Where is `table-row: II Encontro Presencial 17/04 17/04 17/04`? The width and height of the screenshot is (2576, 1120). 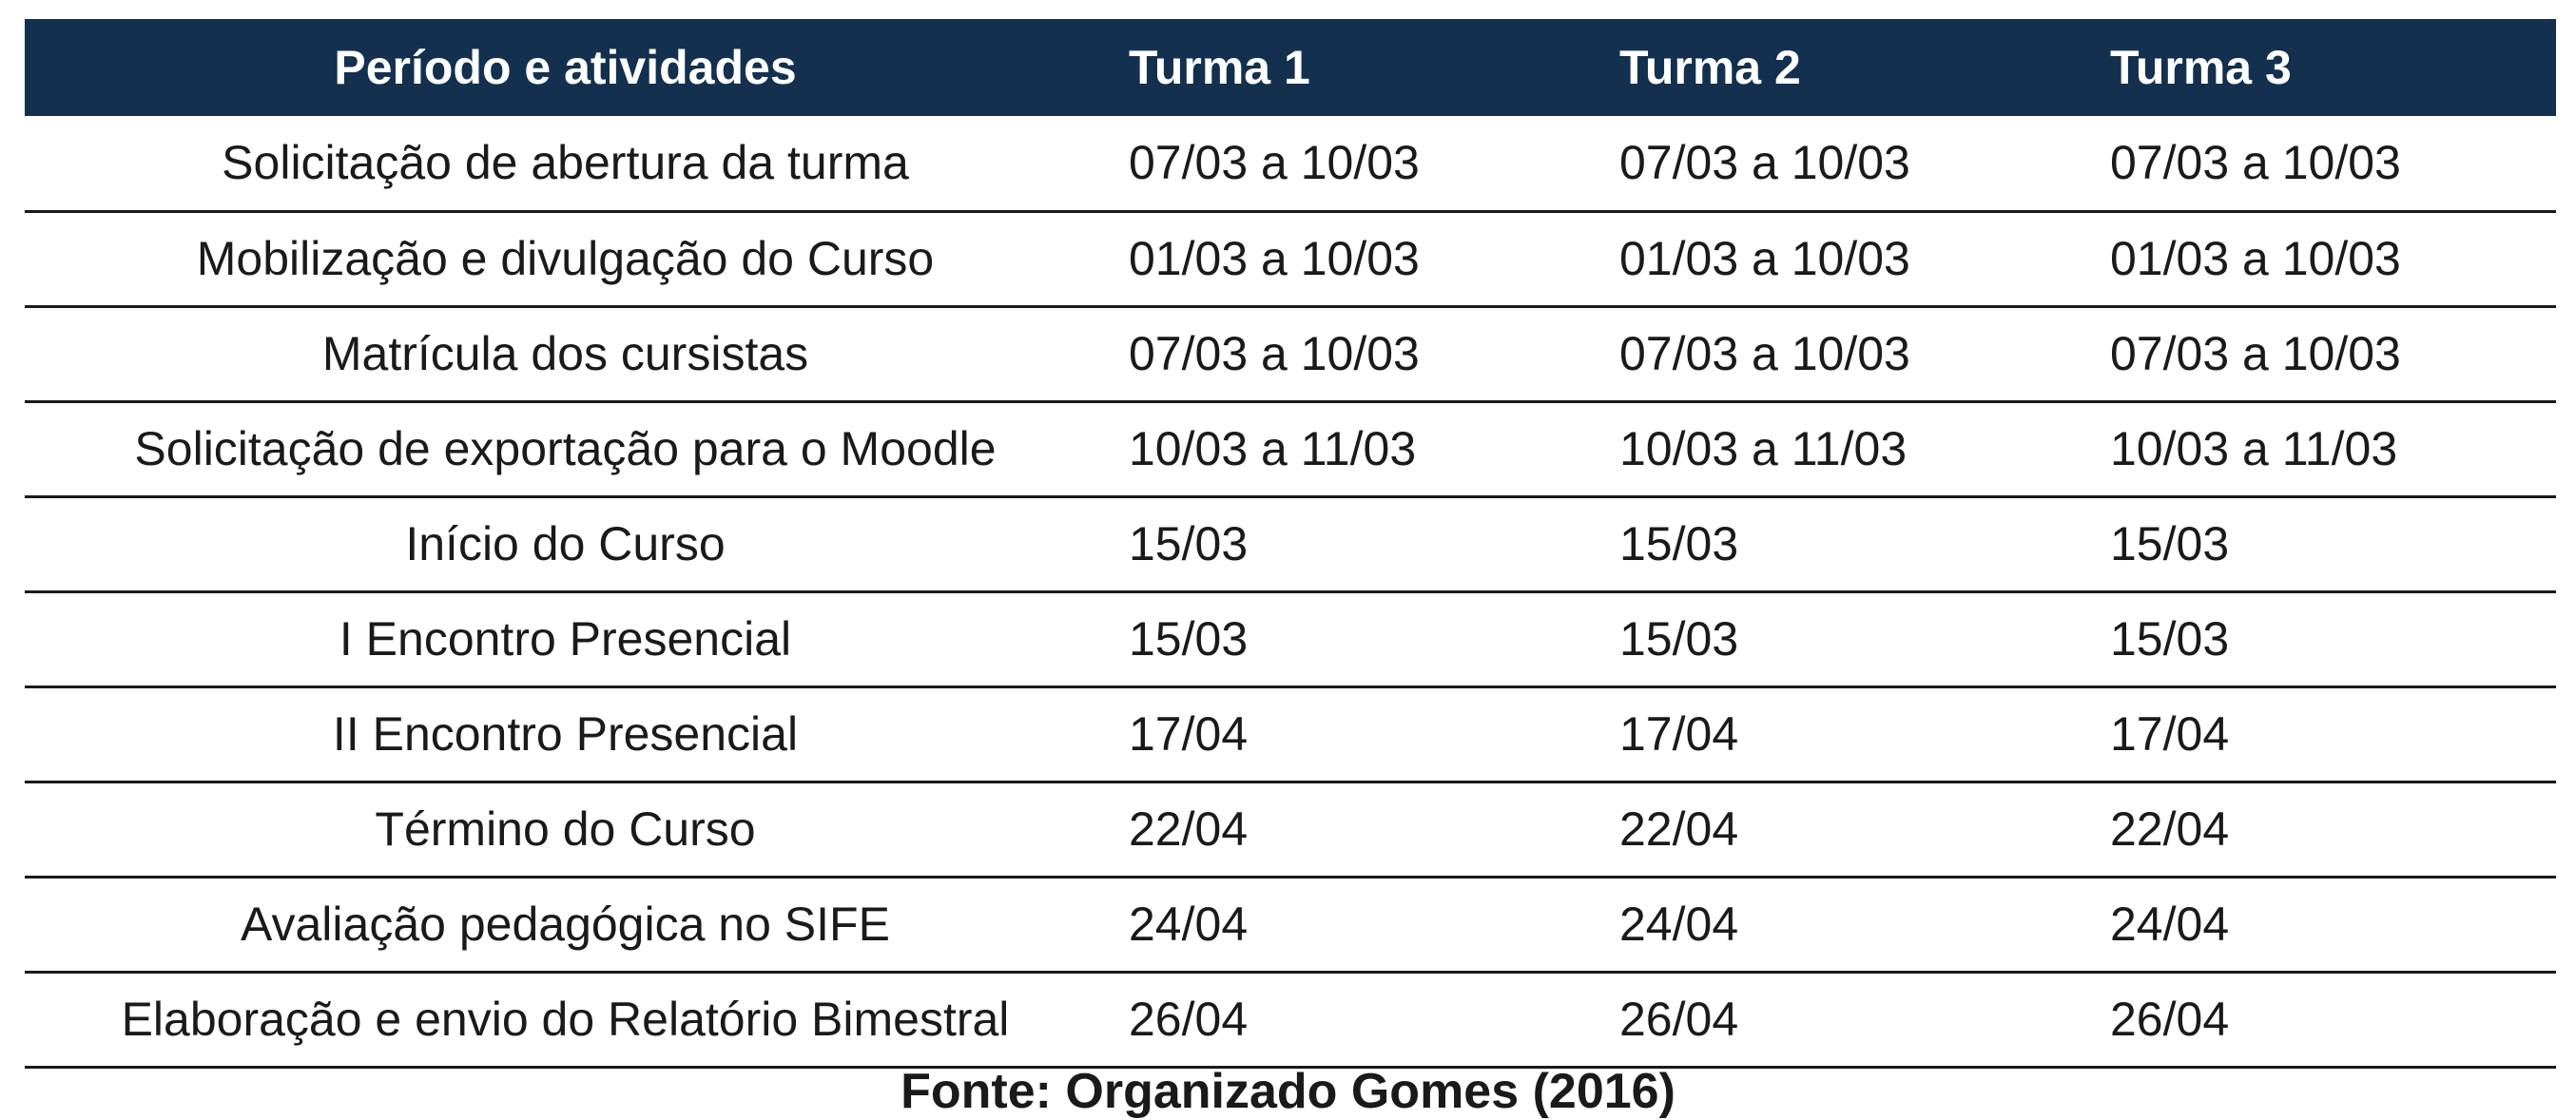 table-row: II Encontro Presencial 17/04 17/04 17/04 is located at coordinates (1290, 734).